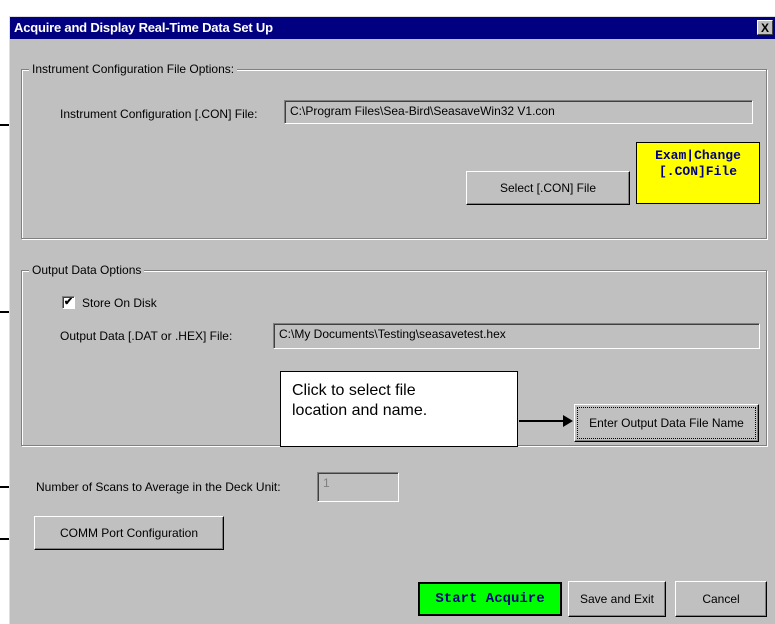 The height and width of the screenshot is (624, 775). I want to click on exam-change-line1: Exam|Change, so click(698, 155).